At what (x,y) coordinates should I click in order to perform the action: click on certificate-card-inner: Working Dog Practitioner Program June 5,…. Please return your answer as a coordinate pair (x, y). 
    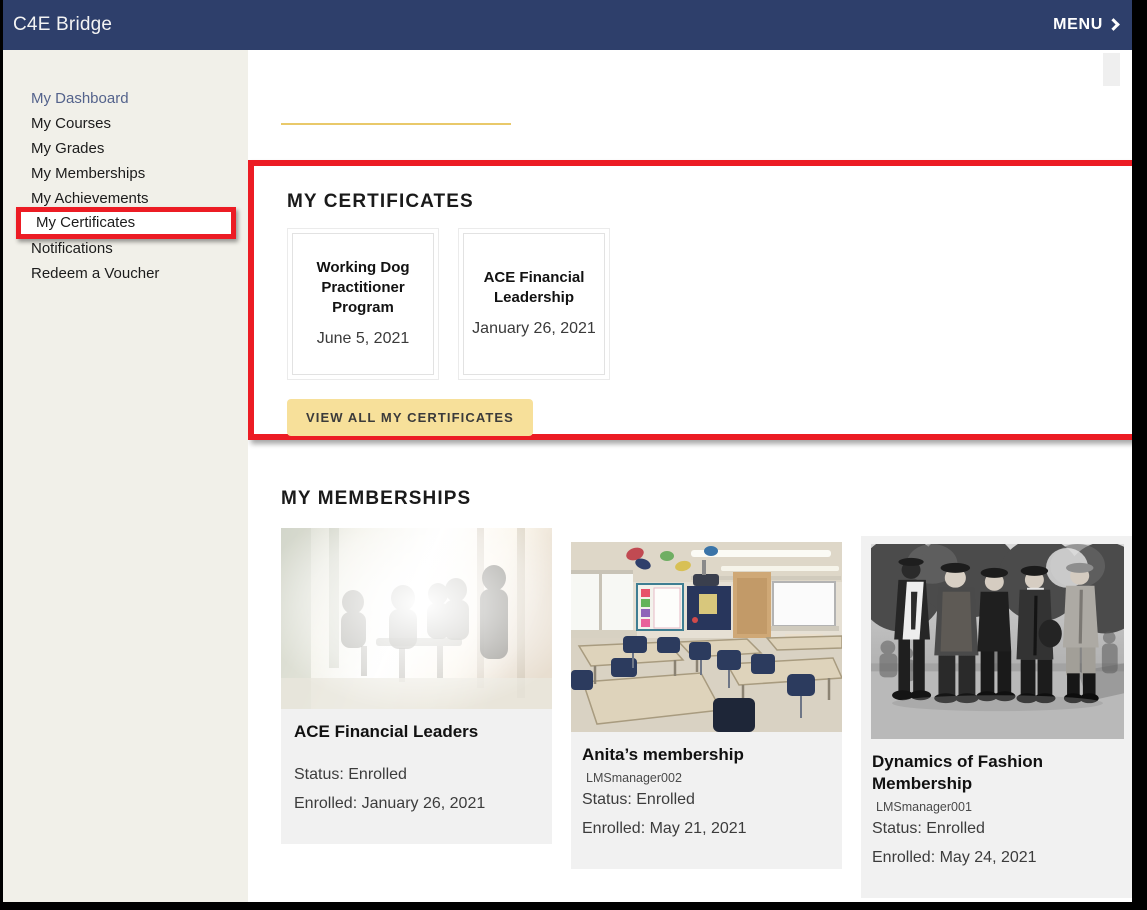
    Looking at the image, I should click on (363, 304).